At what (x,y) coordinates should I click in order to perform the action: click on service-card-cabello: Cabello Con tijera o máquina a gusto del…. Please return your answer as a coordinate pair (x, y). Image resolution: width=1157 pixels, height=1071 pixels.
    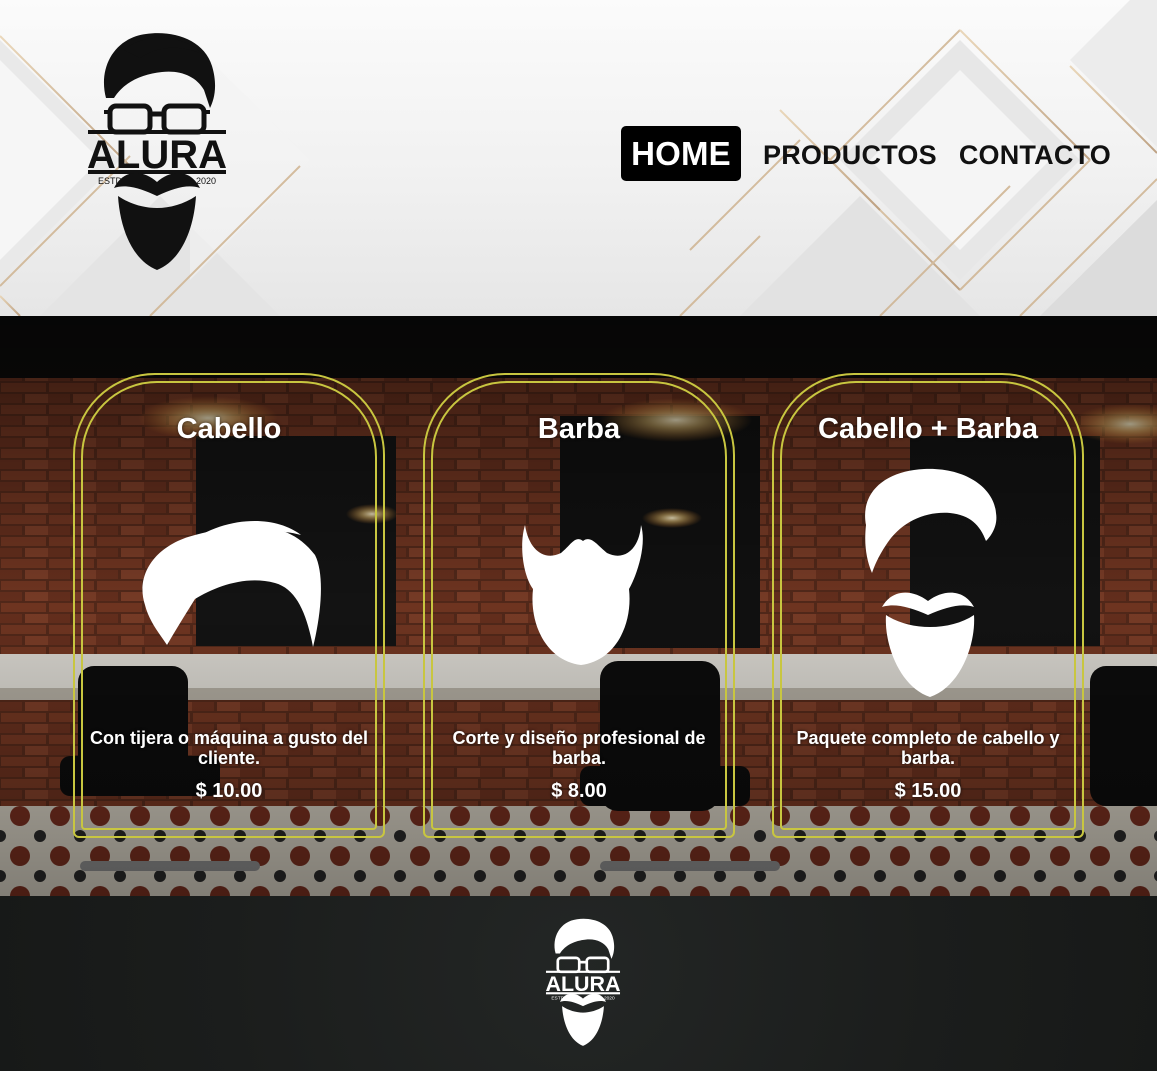
    Looking at the image, I should click on (229, 605).